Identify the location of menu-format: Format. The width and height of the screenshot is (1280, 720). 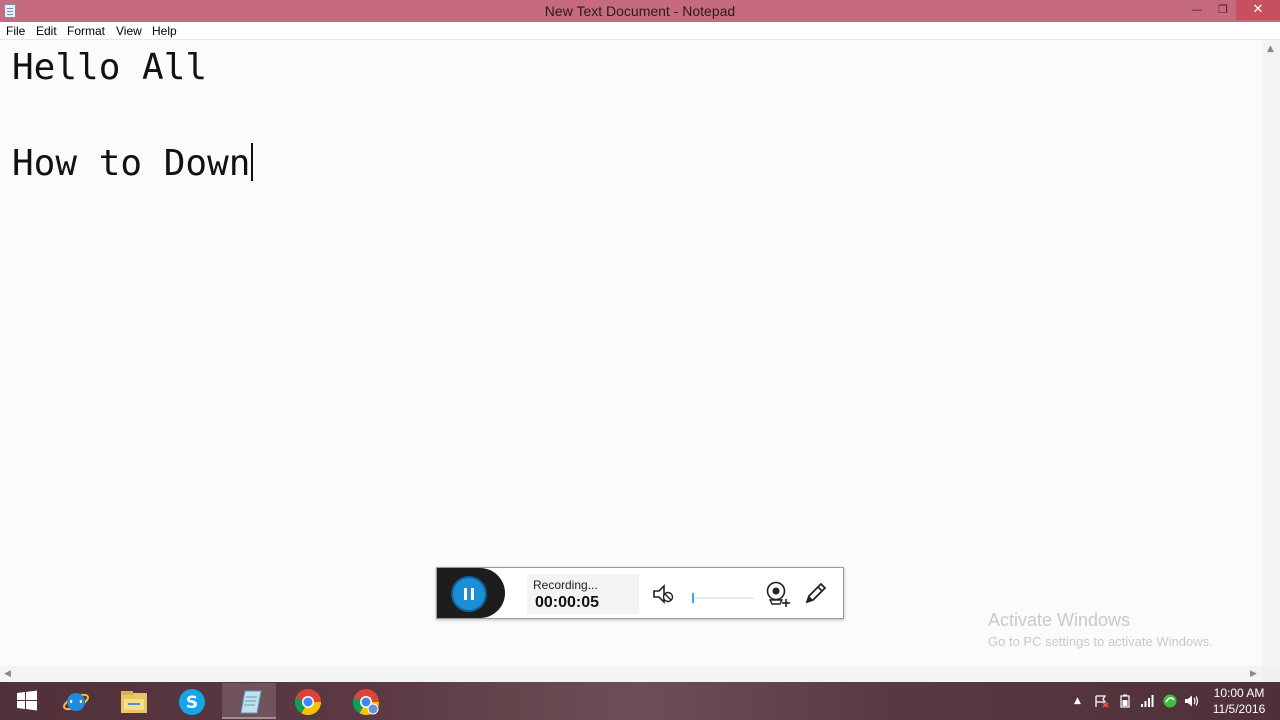
(86, 31).